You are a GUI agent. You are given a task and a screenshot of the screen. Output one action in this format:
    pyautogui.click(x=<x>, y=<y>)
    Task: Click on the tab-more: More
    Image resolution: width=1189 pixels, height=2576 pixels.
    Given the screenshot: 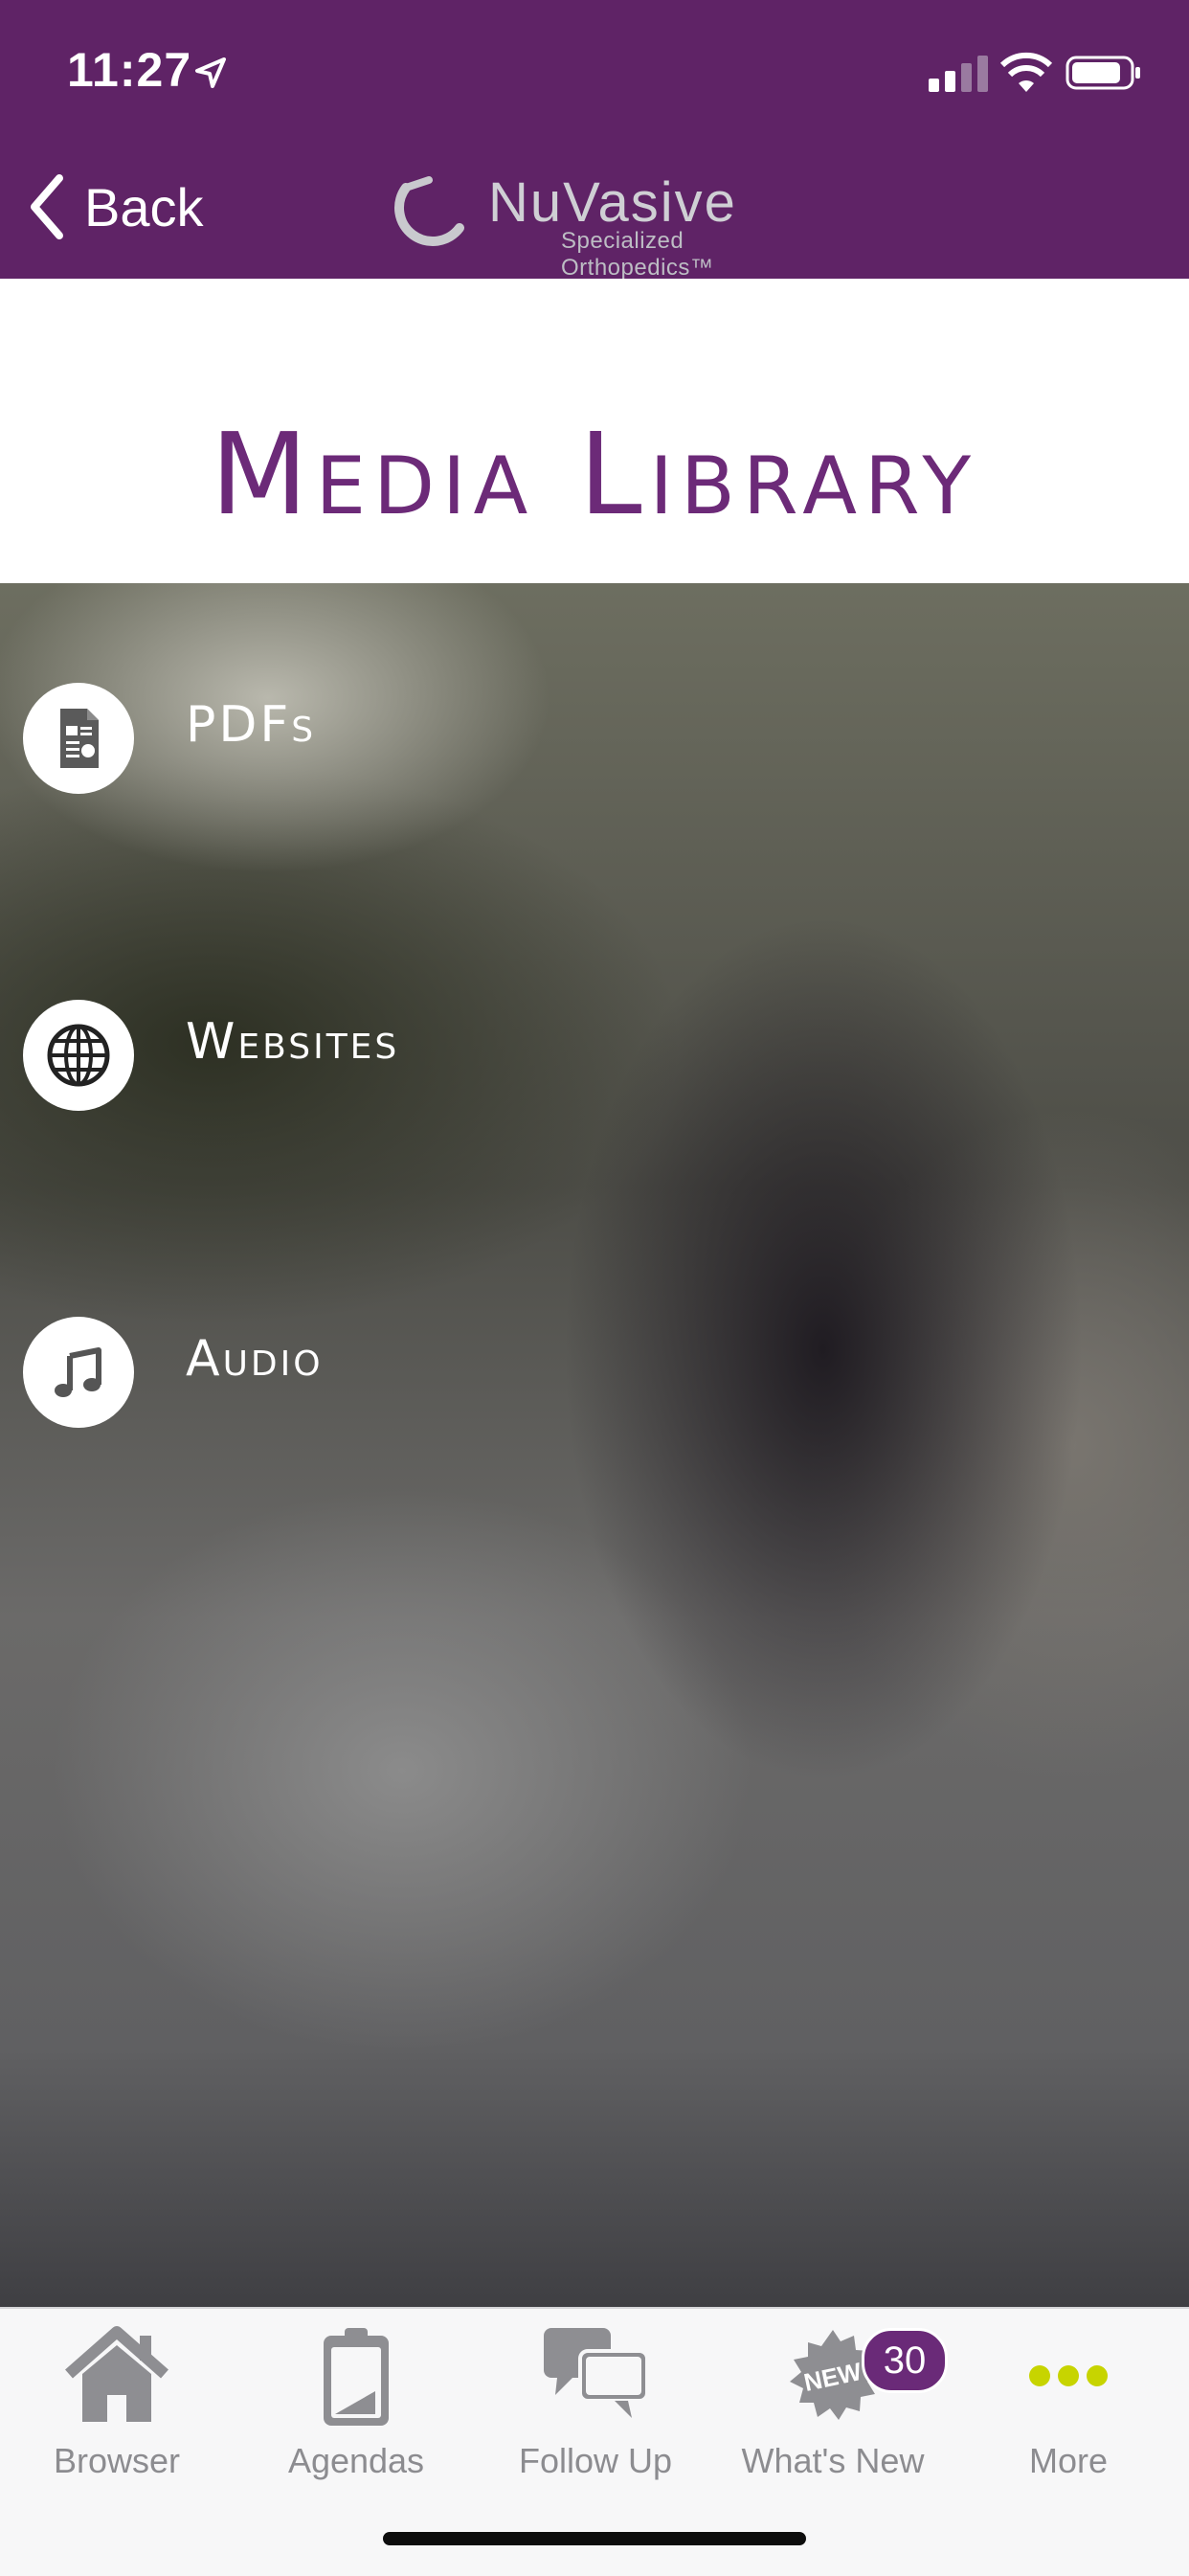 What is the action you would take?
    pyautogui.click(x=1068, y=2408)
    